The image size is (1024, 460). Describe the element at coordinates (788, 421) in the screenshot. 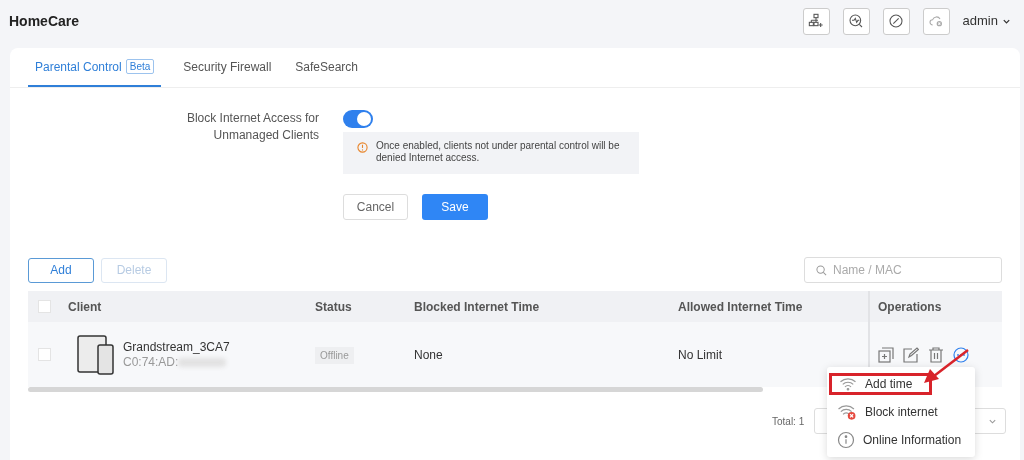

I see `total-count: Total: 1` at that location.